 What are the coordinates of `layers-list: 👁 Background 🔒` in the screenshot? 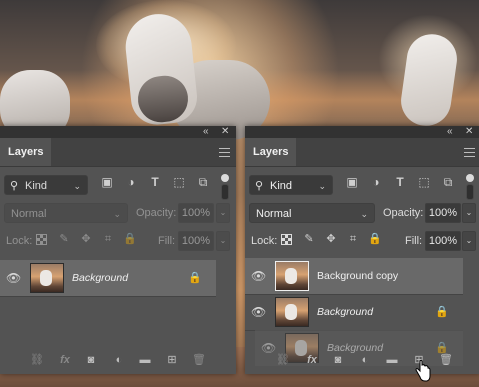 It's located at (118, 295).